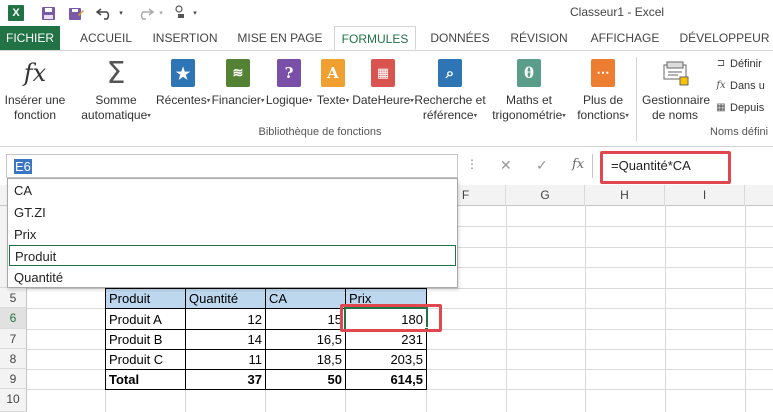  Describe the element at coordinates (149, 116) in the screenshot. I see `autosum-dropdown-icon: ▾` at that location.